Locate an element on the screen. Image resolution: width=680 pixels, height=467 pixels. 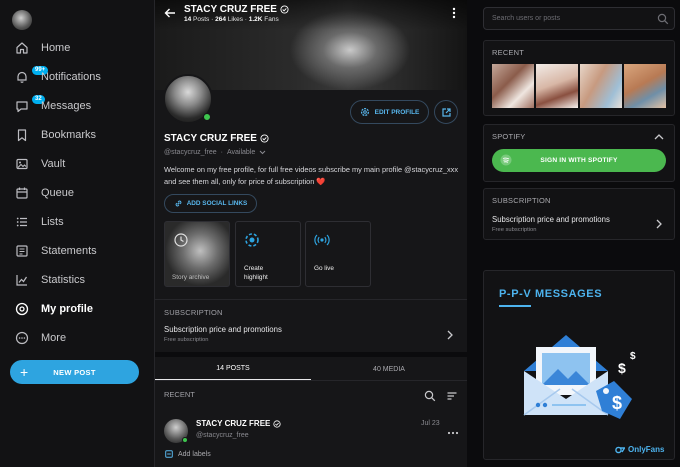
search-input: Search users or posts is located at coordinates (579, 18).